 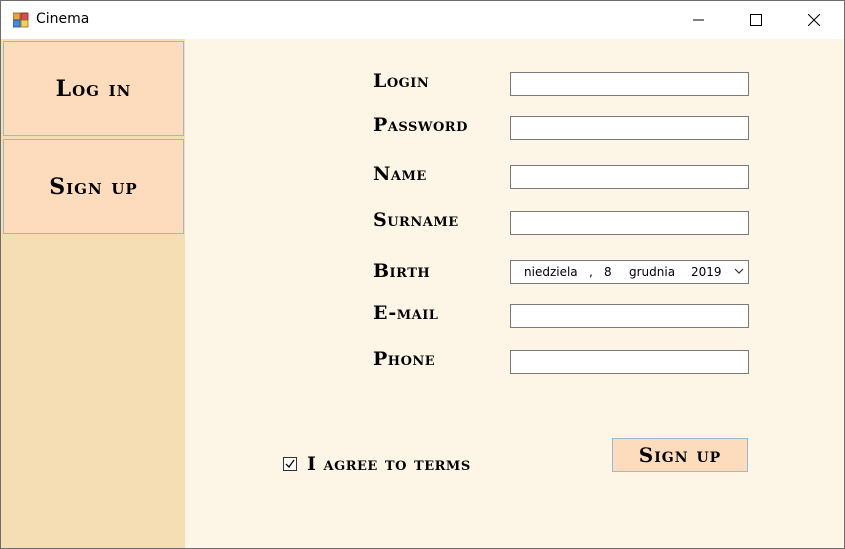 What do you see at coordinates (402, 271) in the screenshot?
I see `birth-label: Birth` at bounding box center [402, 271].